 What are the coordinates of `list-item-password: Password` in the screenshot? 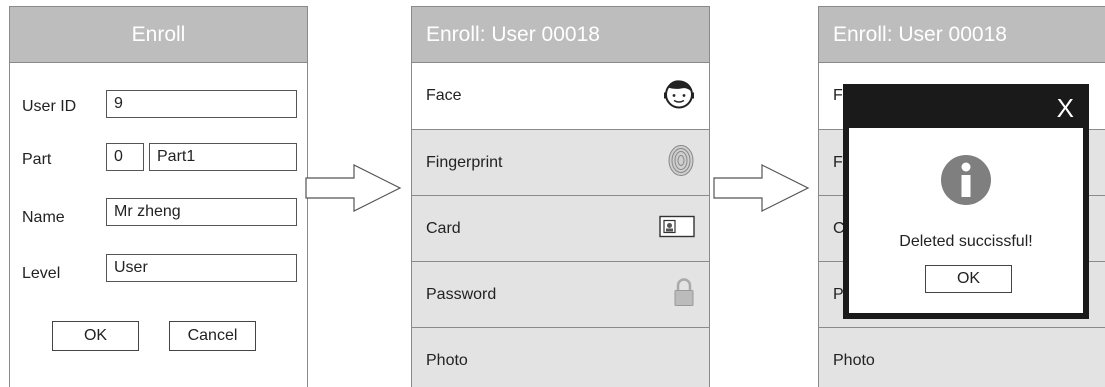 It's located at (560, 294).